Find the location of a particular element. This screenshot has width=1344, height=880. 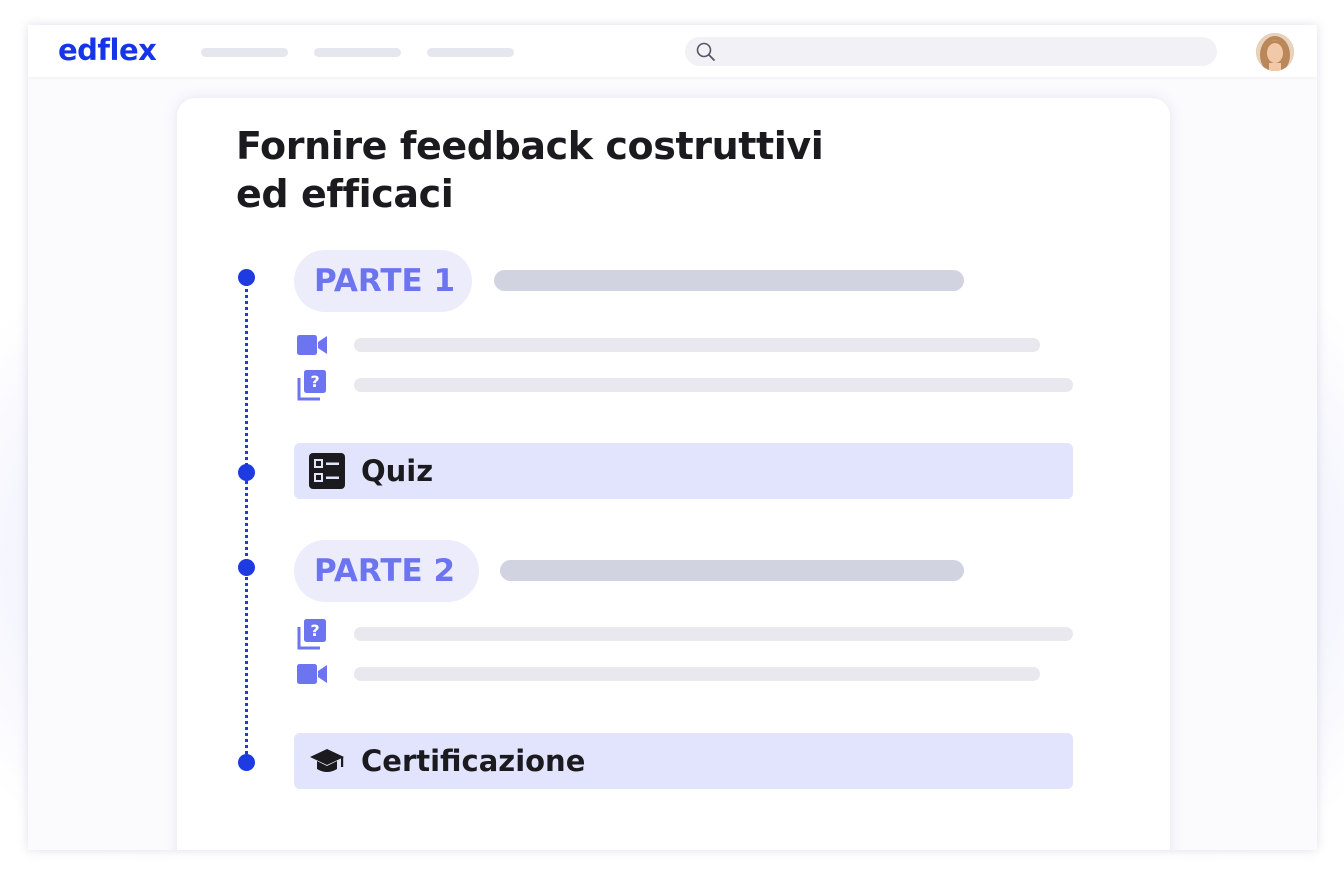

certification-label: Certificazione is located at coordinates (473, 761).